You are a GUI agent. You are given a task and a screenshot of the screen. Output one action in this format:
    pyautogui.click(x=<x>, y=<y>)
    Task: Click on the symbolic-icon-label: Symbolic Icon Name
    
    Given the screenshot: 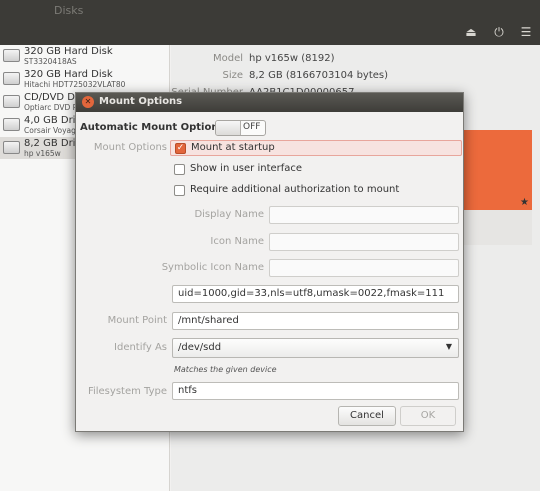 What is the action you would take?
    pyautogui.click(x=212, y=267)
    